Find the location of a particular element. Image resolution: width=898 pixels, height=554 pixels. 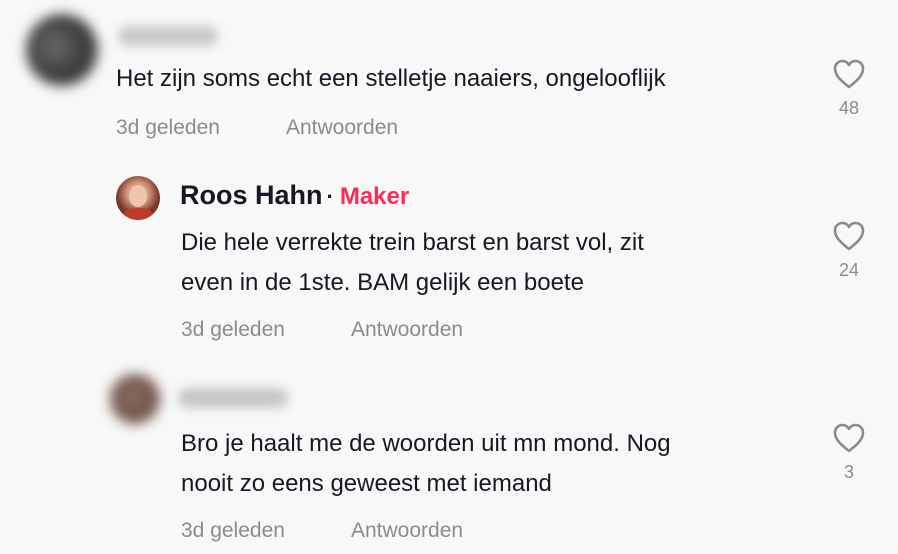

comment-author-row: Roos Hahn · Maker is located at coordinates (294, 195).